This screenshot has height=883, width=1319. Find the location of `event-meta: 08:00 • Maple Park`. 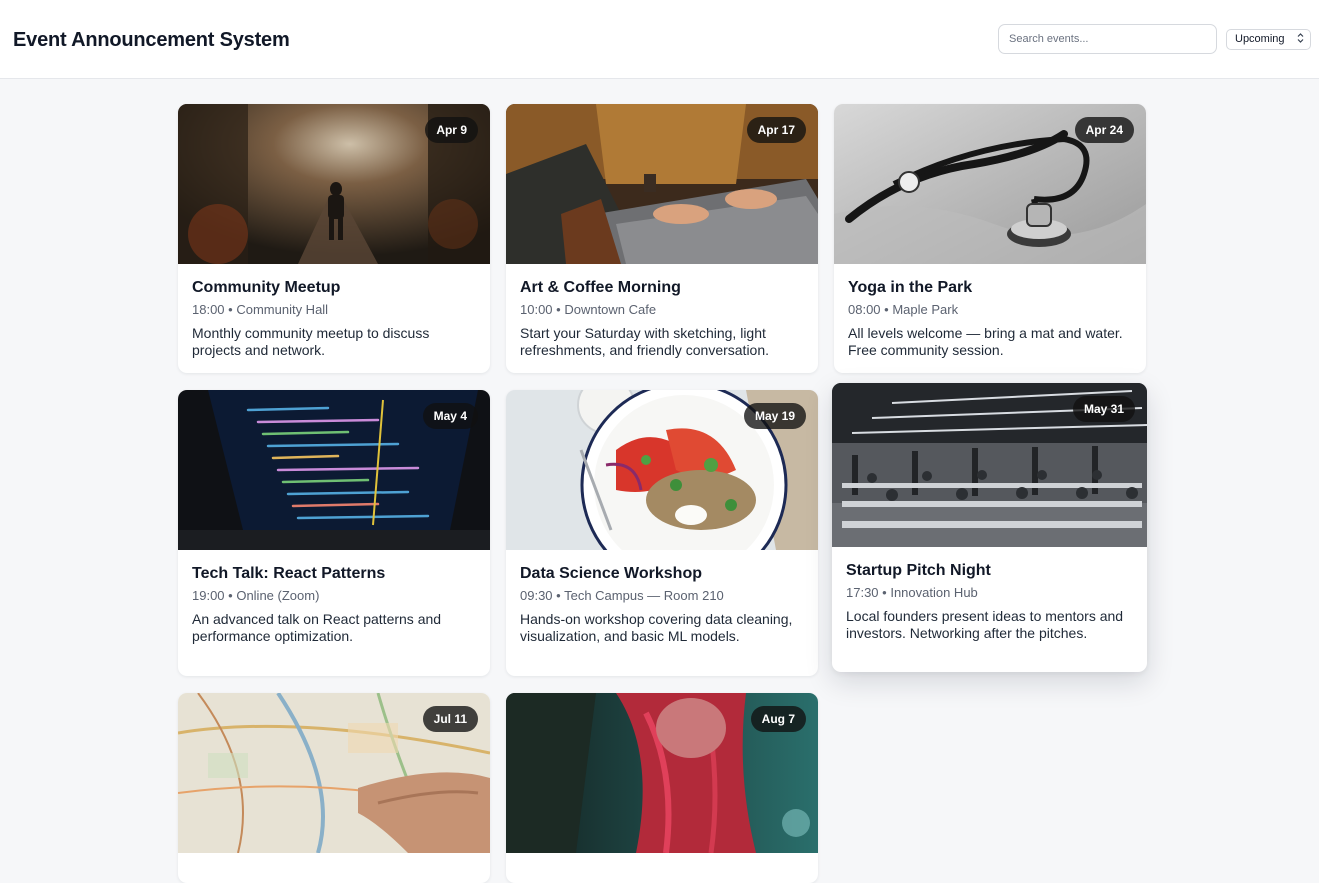

event-meta: 08:00 • Maple Park is located at coordinates (903, 309).